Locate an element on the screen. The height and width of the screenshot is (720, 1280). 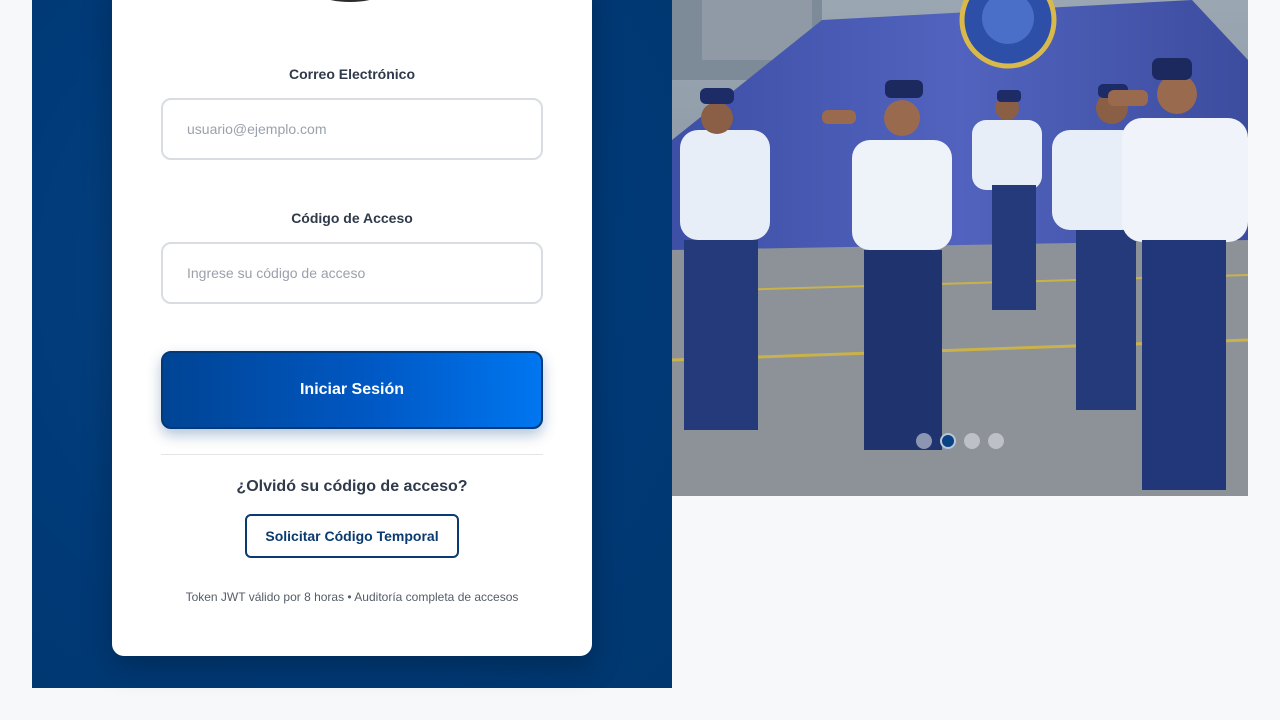
carousel-indicators is located at coordinates (960, 441).